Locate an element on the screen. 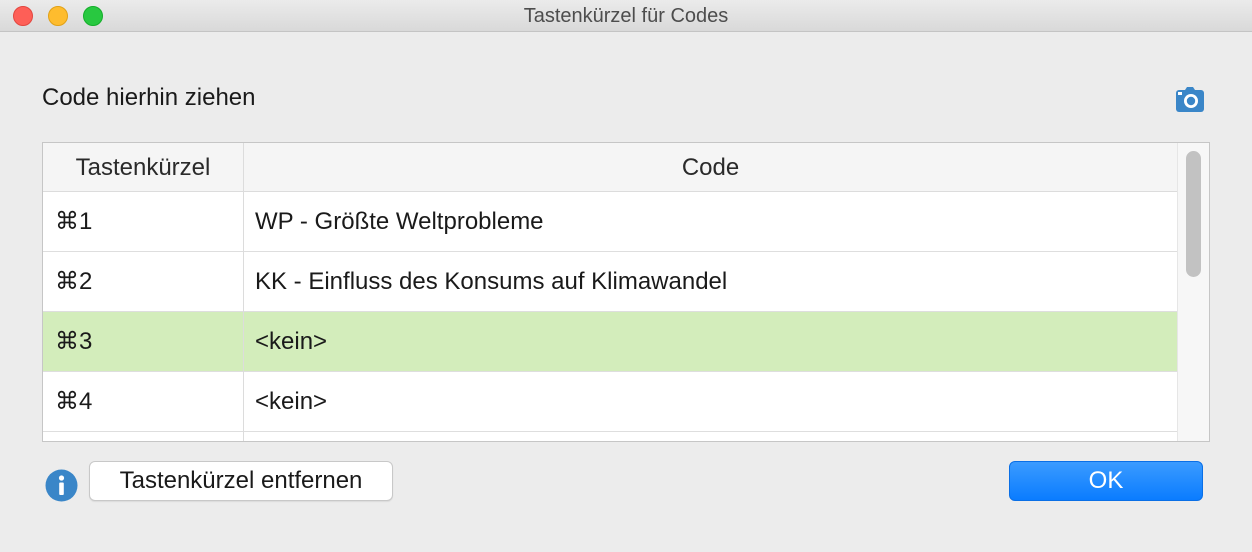 The height and width of the screenshot is (552, 1252). shortcut-cell: ⌘3 is located at coordinates (74, 341).